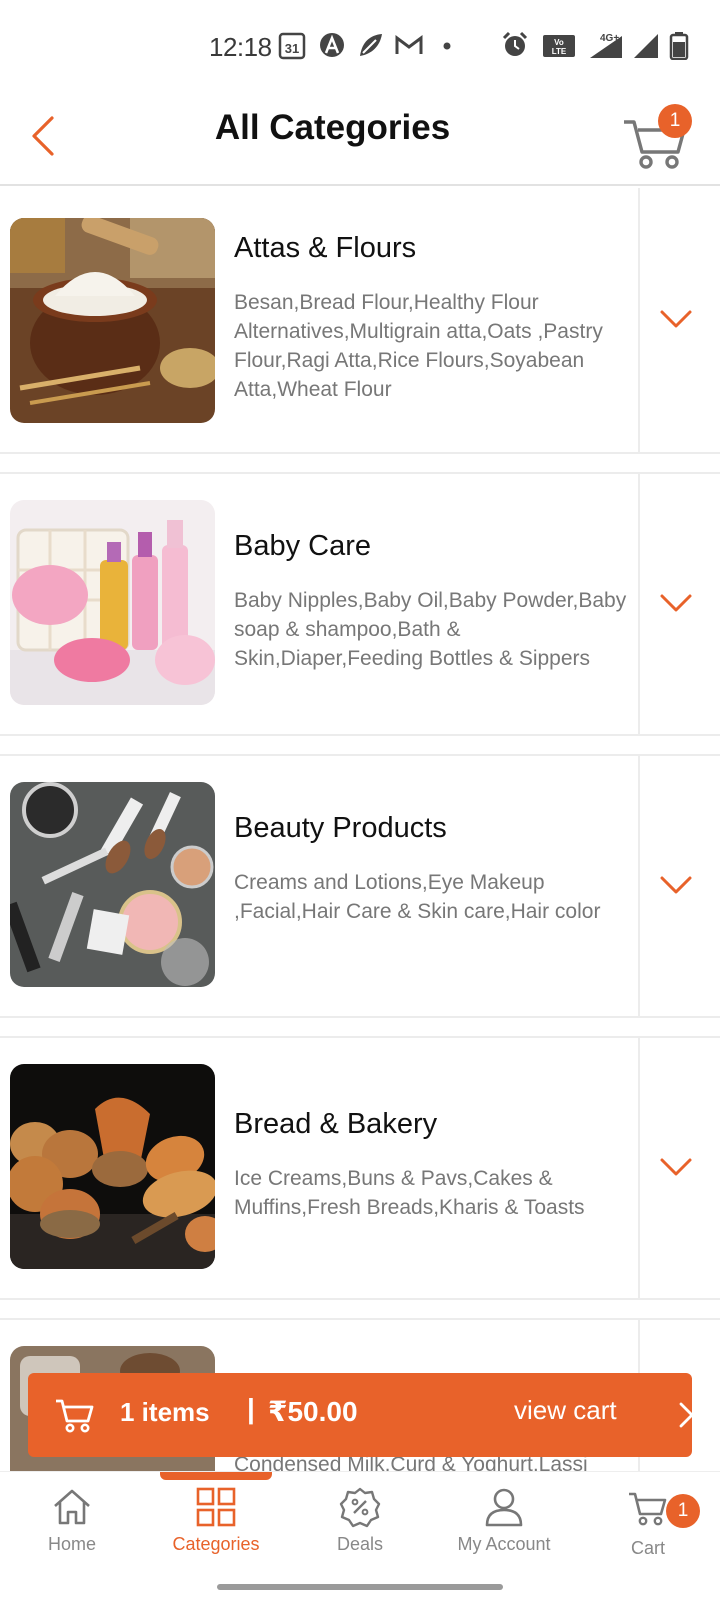 This screenshot has height=1600, width=720. I want to click on nav-label-categories: Categories, so click(216, 1544).